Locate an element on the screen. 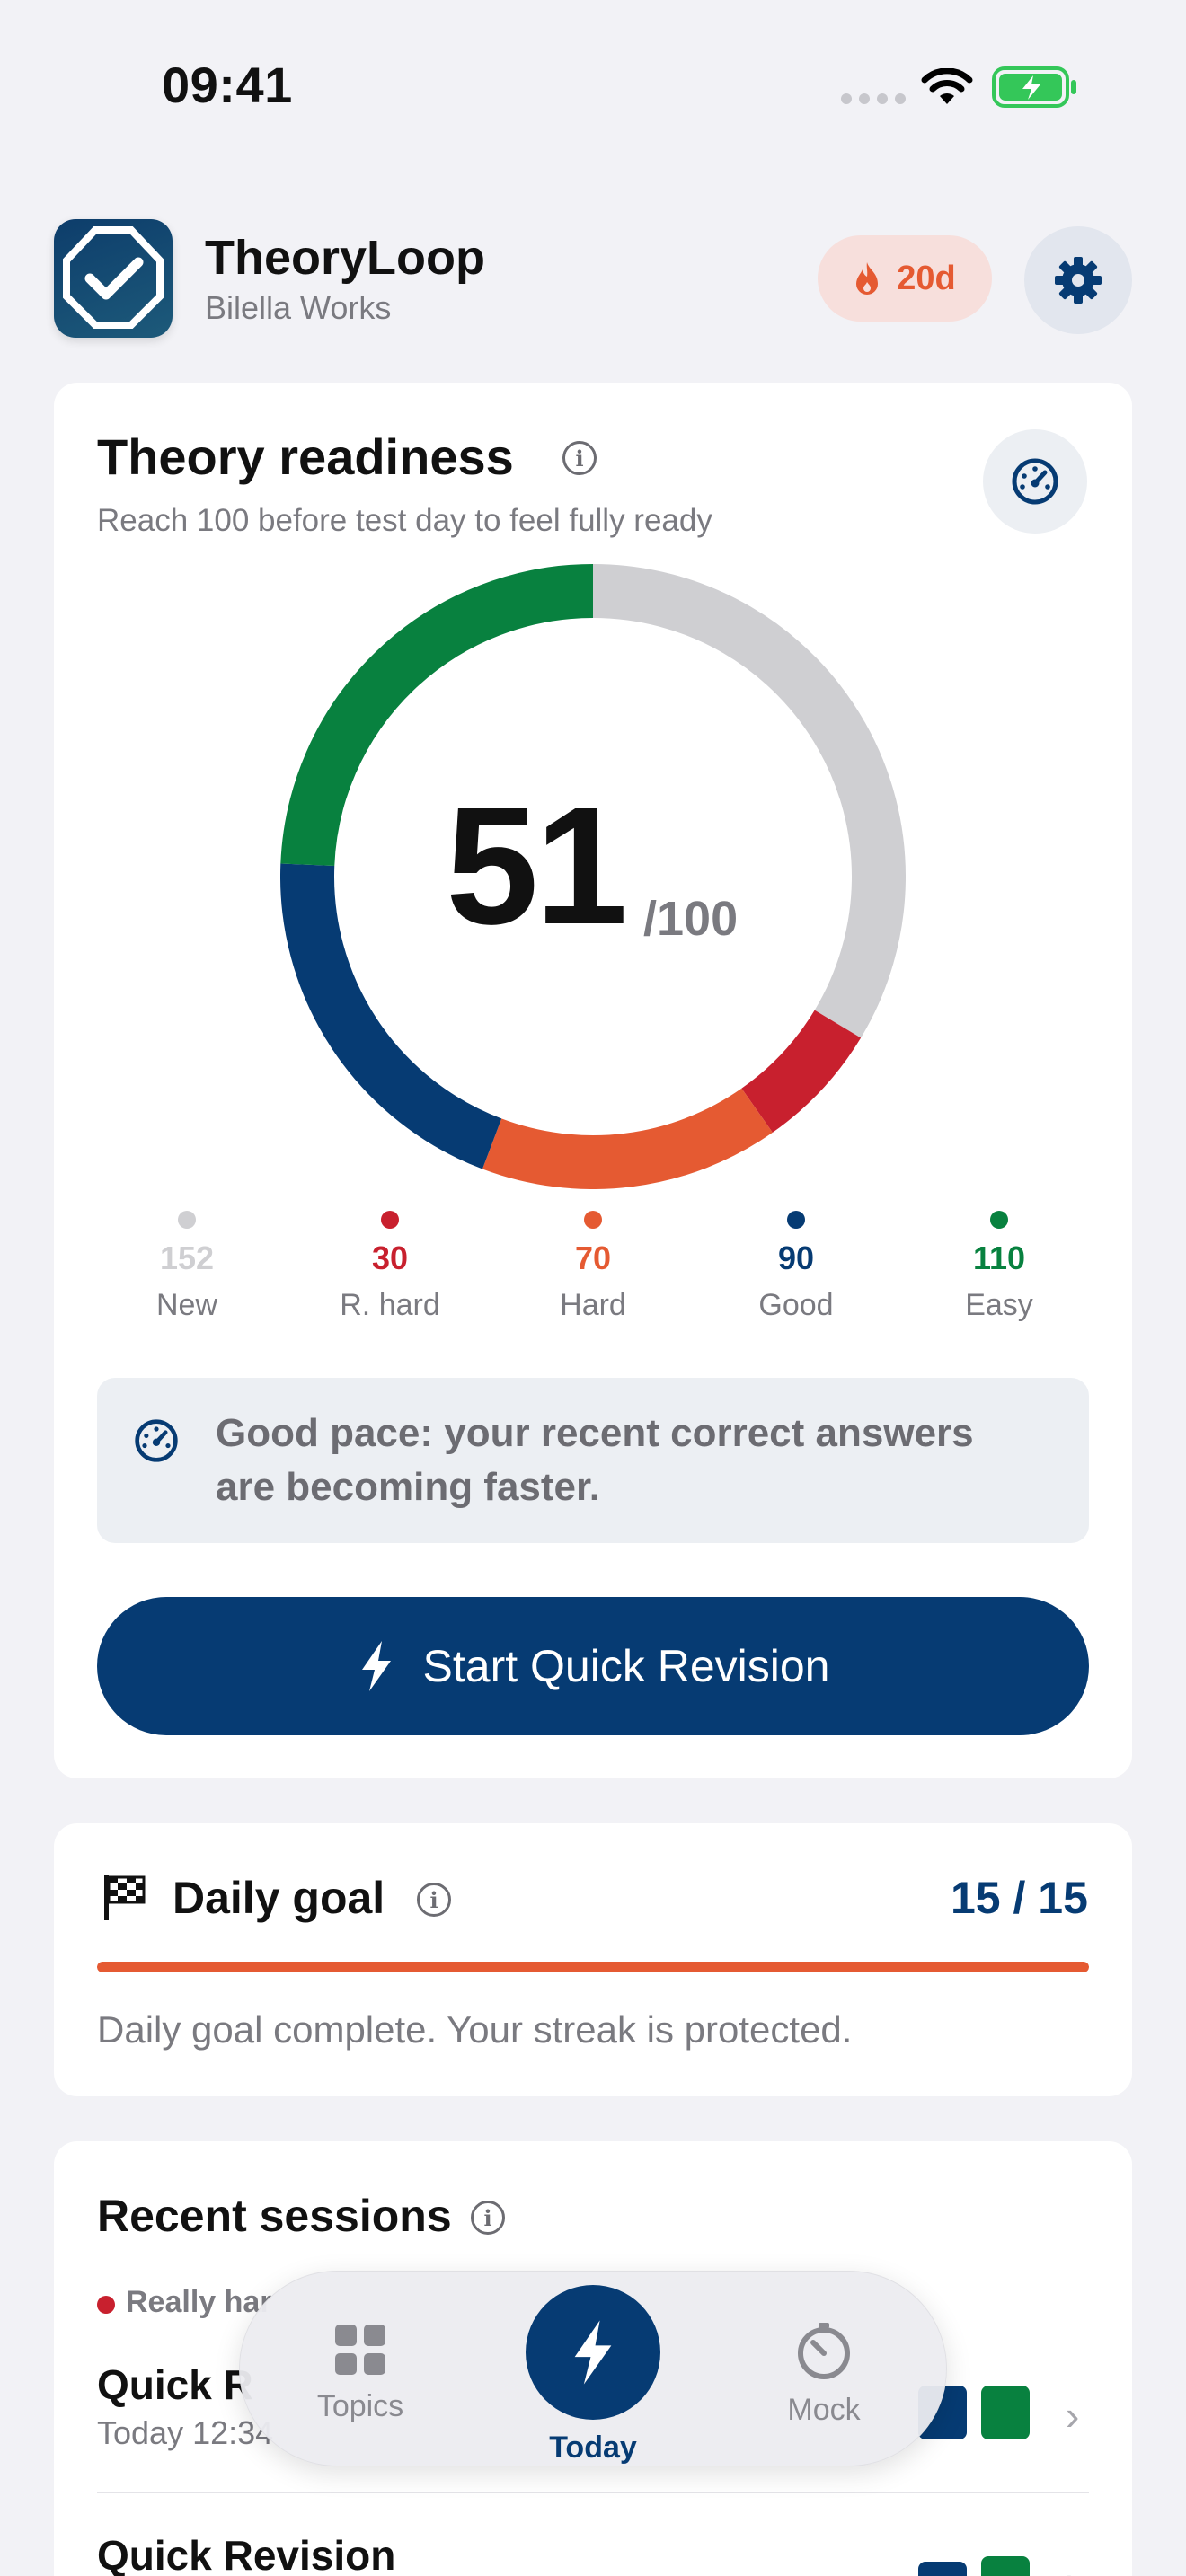  donut-segment-really-hard is located at coordinates (801, 1071).